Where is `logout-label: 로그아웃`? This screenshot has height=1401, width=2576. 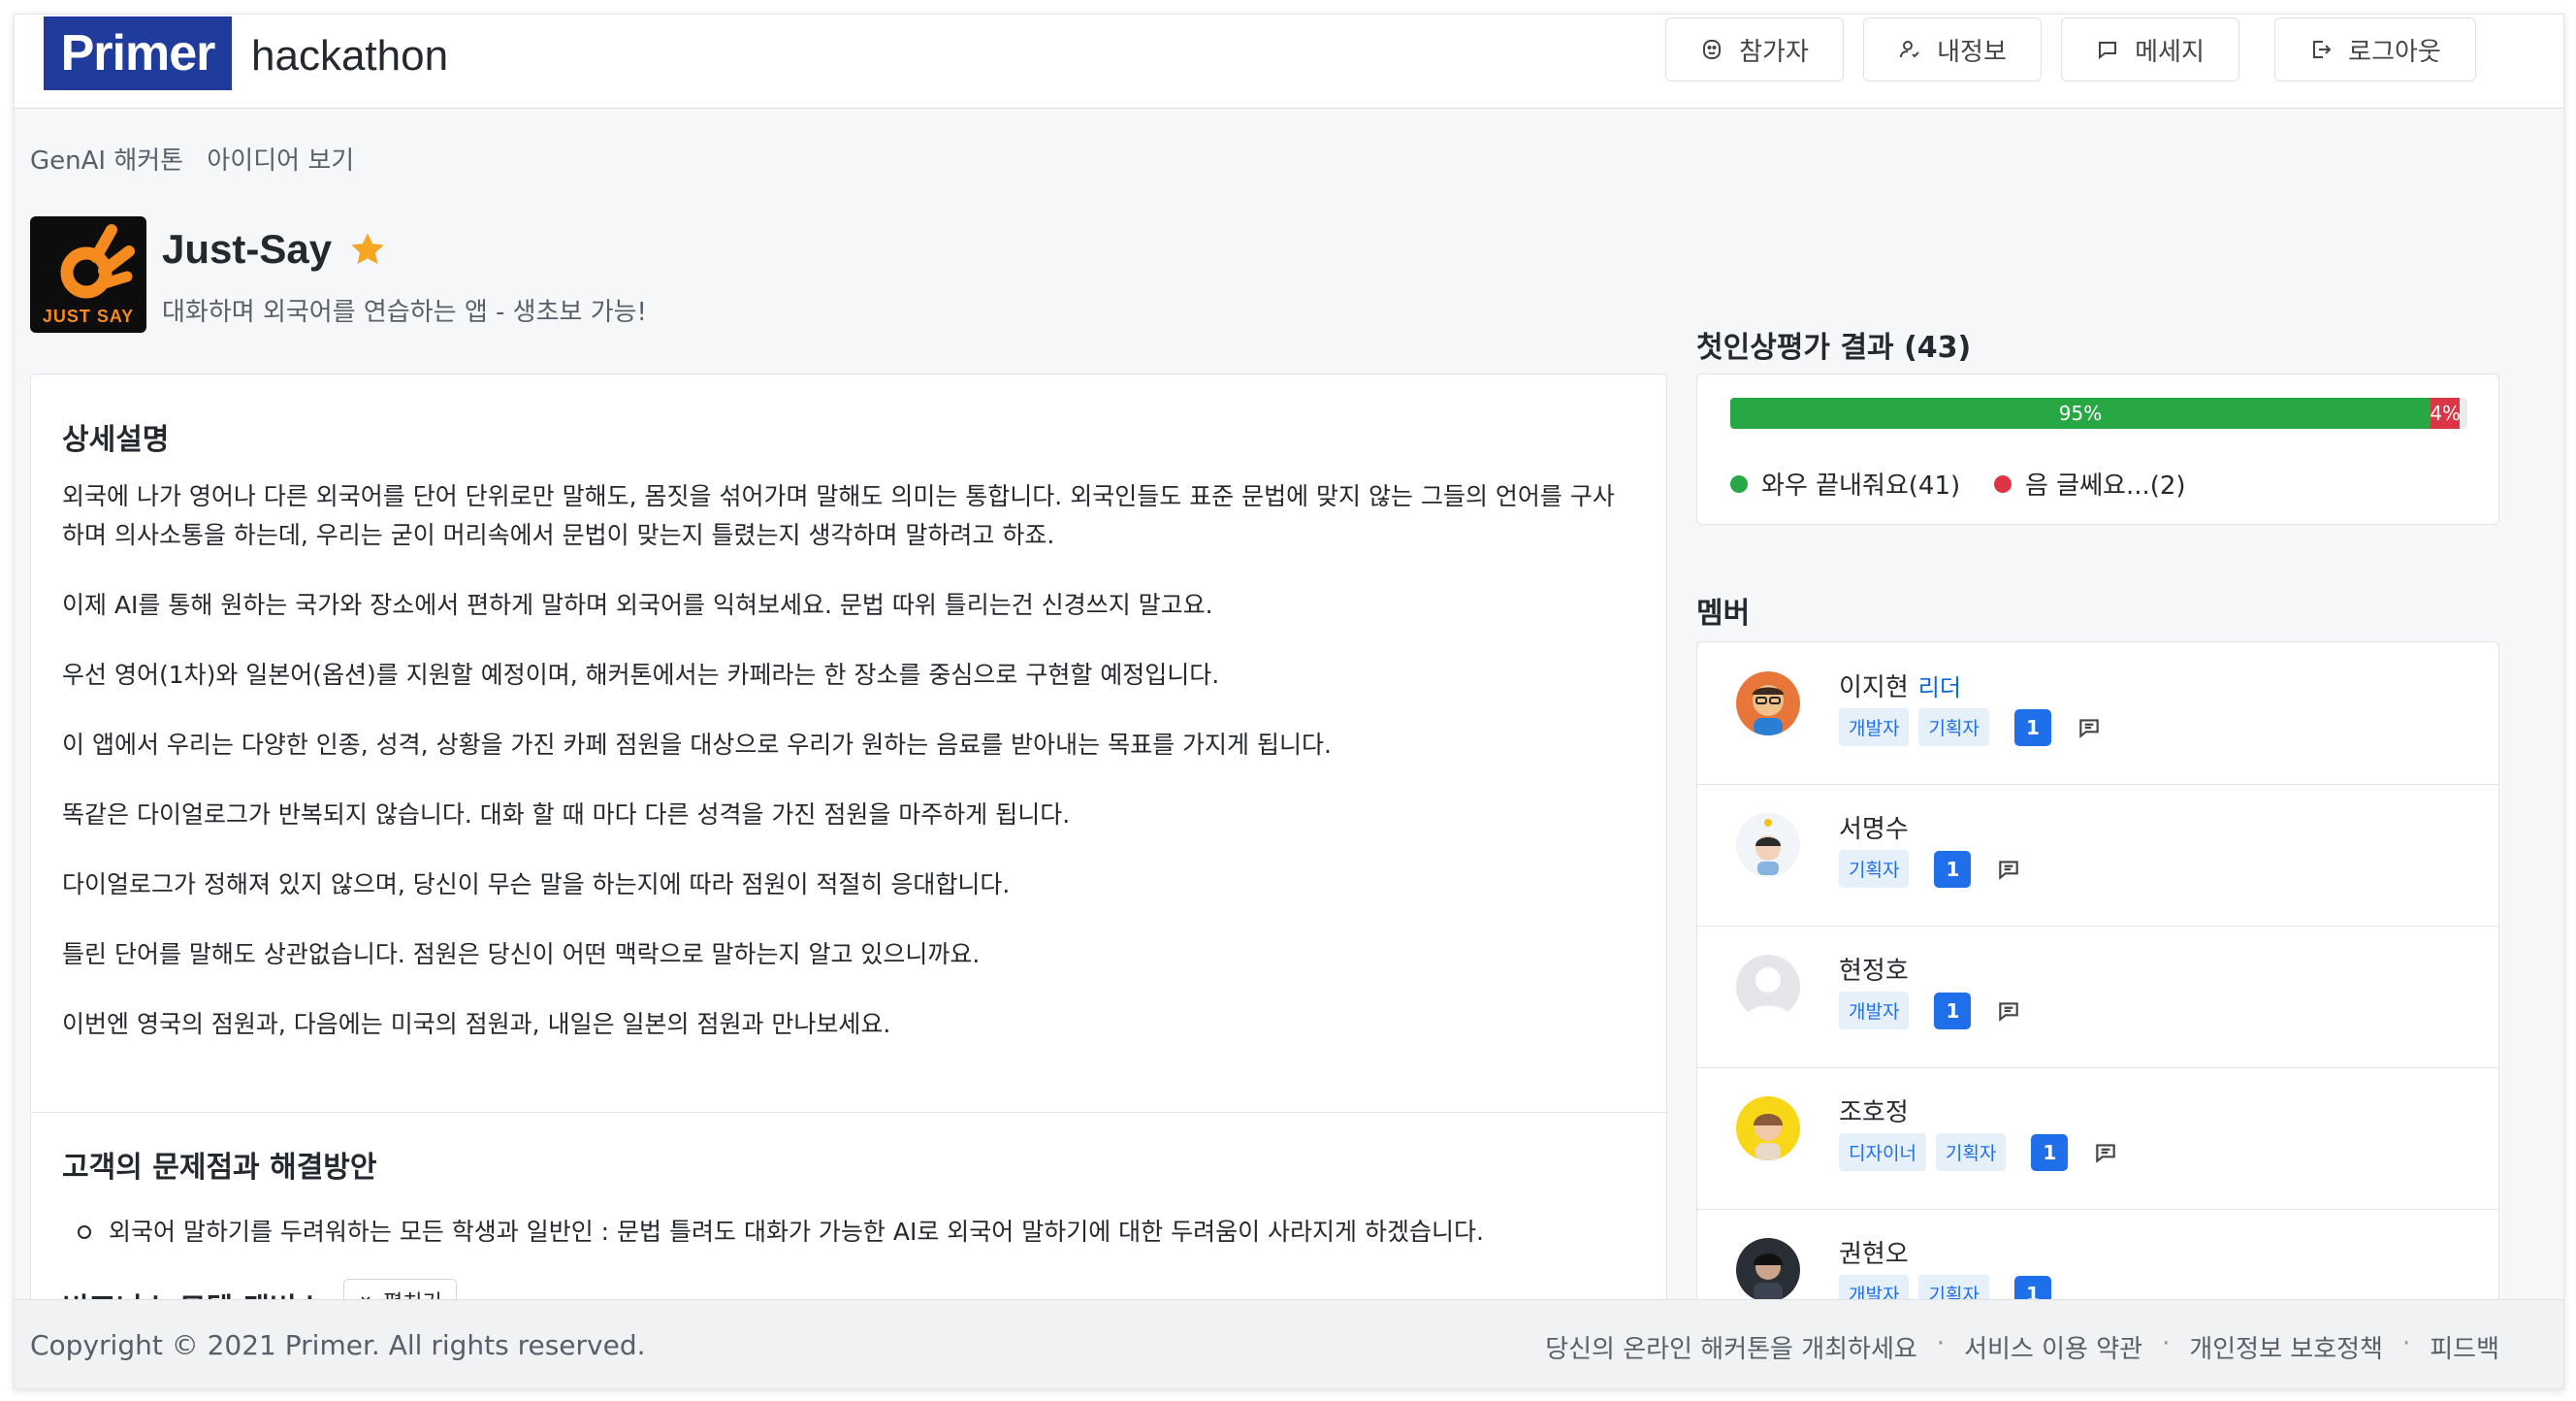 logout-label: 로그아웃 is located at coordinates (2394, 52).